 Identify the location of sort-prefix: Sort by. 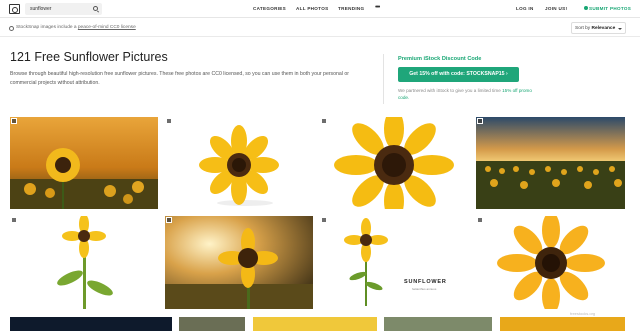
(583, 28).